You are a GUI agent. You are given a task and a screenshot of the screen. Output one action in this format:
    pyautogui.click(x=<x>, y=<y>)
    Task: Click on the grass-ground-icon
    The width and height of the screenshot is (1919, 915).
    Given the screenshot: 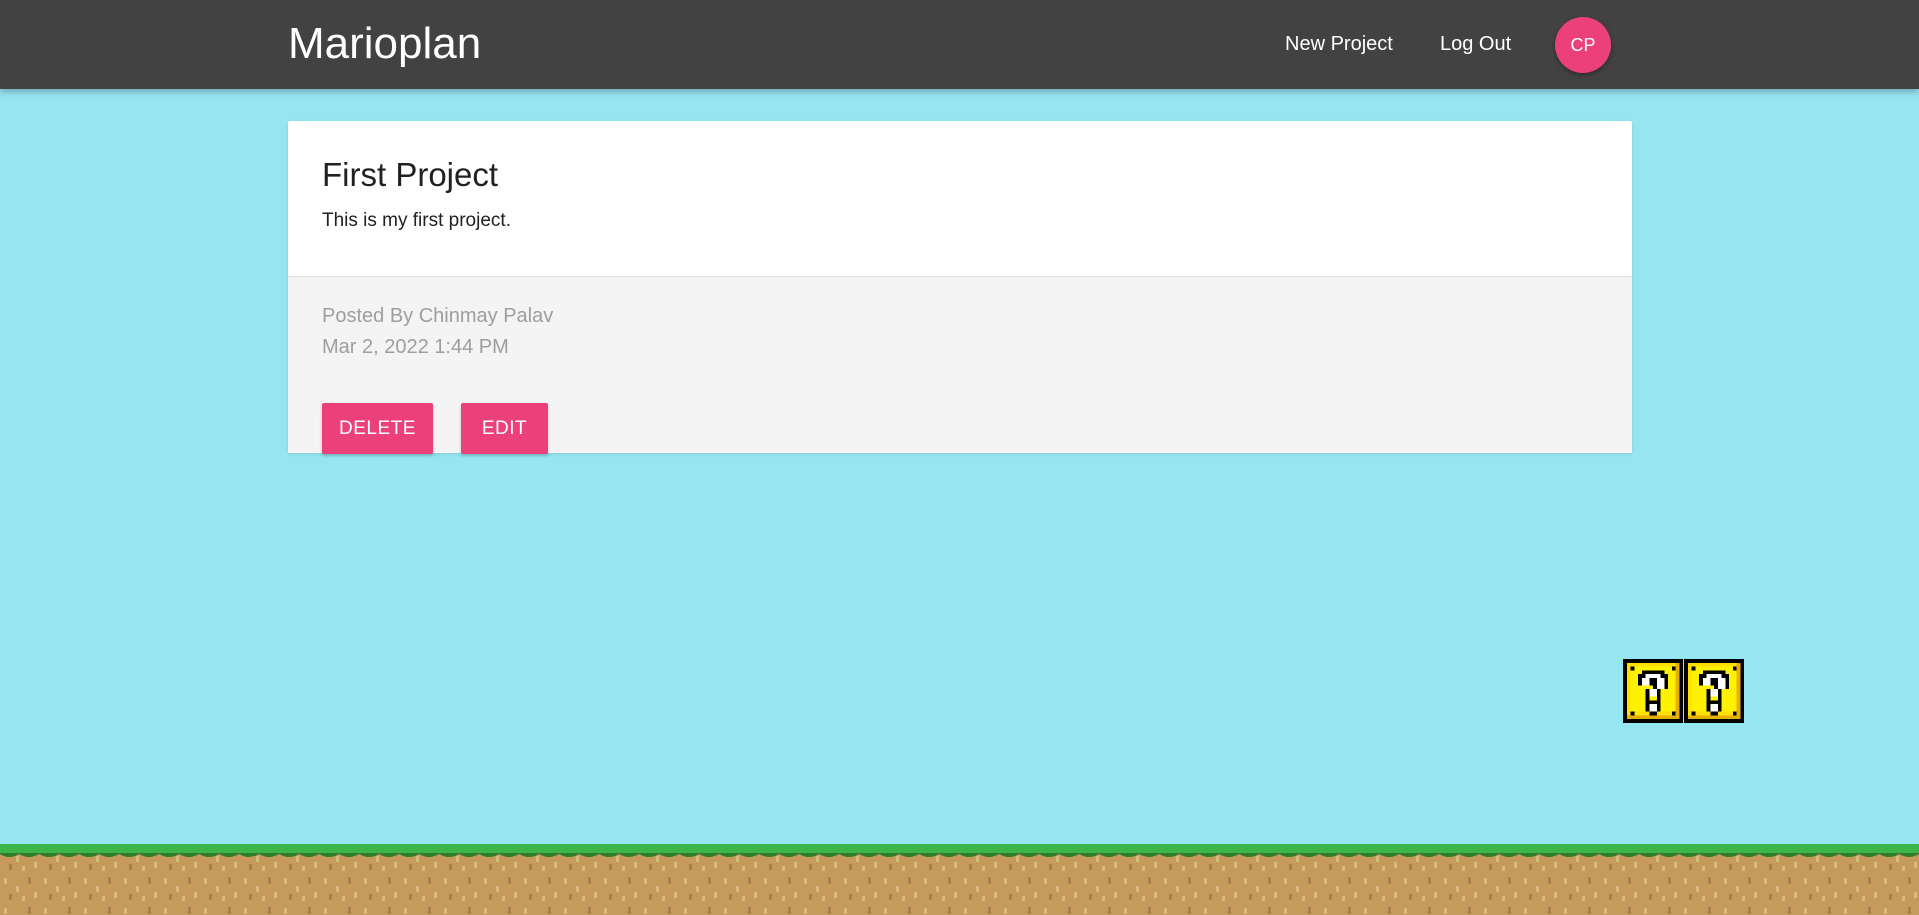 What is the action you would take?
    pyautogui.click(x=959, y=879)
    